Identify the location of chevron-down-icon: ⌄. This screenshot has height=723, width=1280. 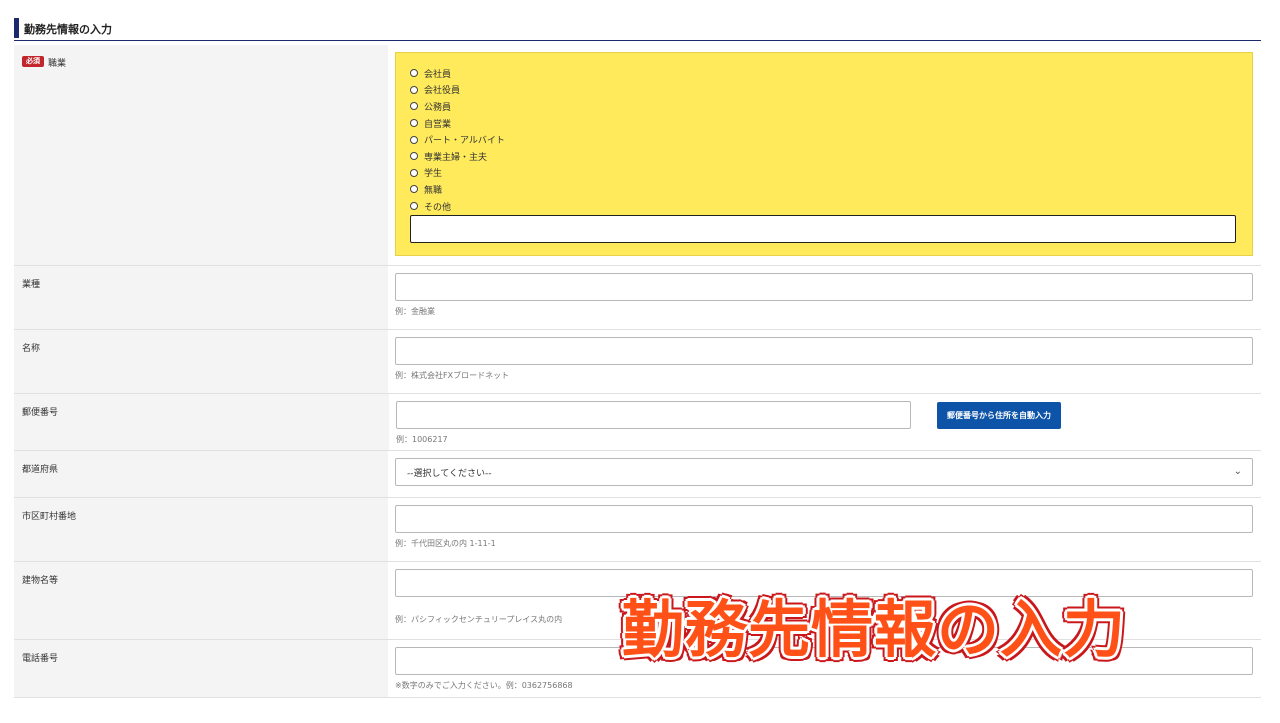
(1237, 471).